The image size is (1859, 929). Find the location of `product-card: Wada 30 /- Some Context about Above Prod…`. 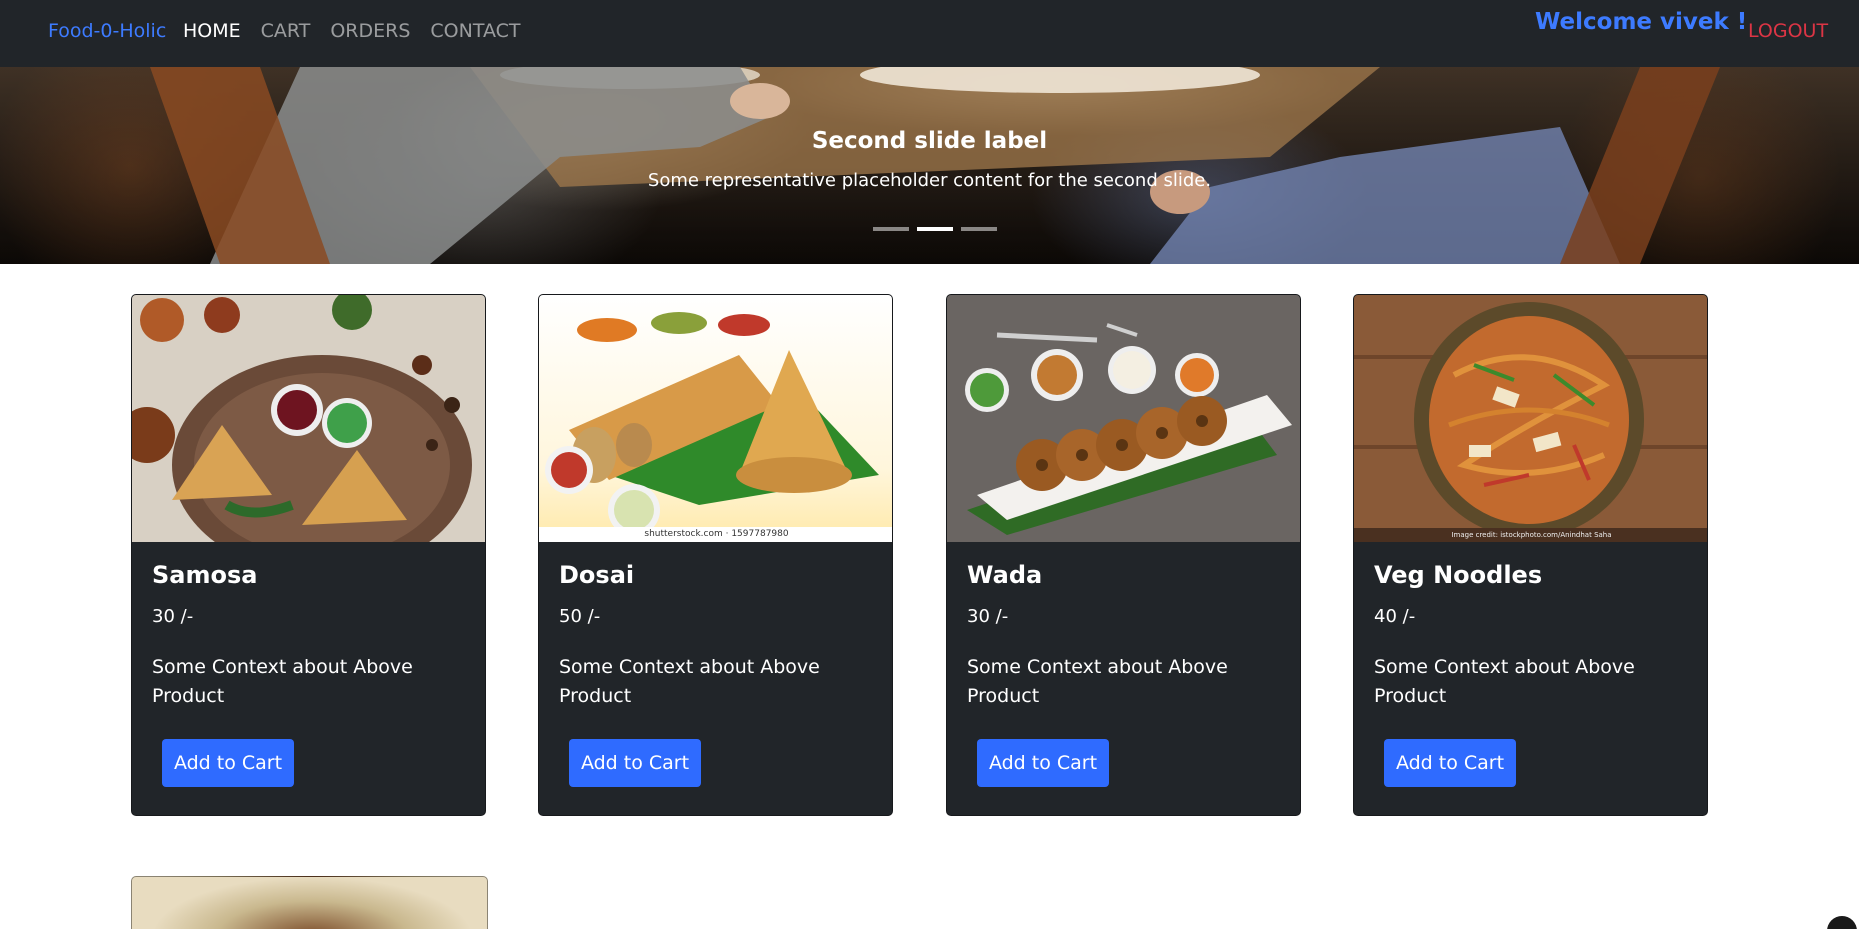

product-card: Wada 30 /- Some Context about Above Prod… is located at coordinates (1123, 555).